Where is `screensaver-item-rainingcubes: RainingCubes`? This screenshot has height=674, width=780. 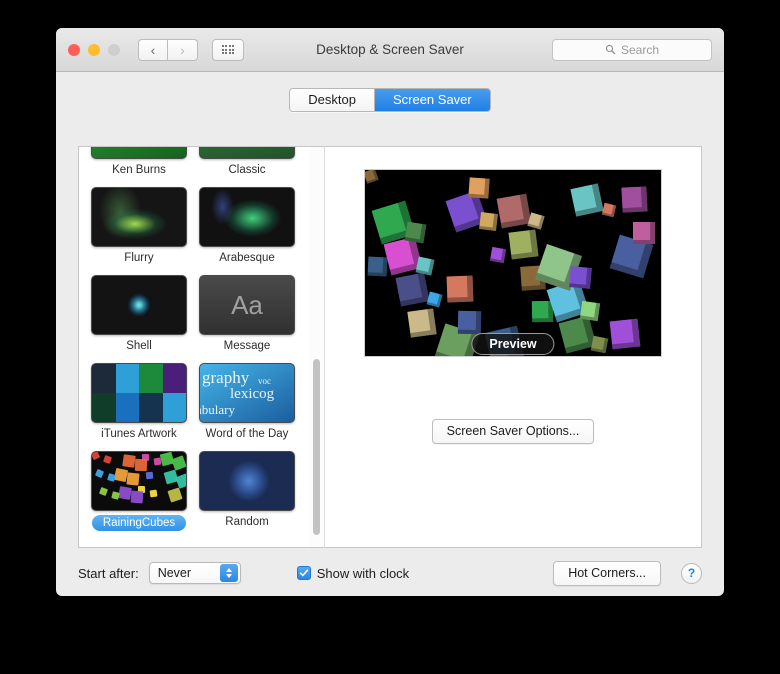
screensaver-item-rainingcubes: RainingCubes is located at coordinates (139, 491).